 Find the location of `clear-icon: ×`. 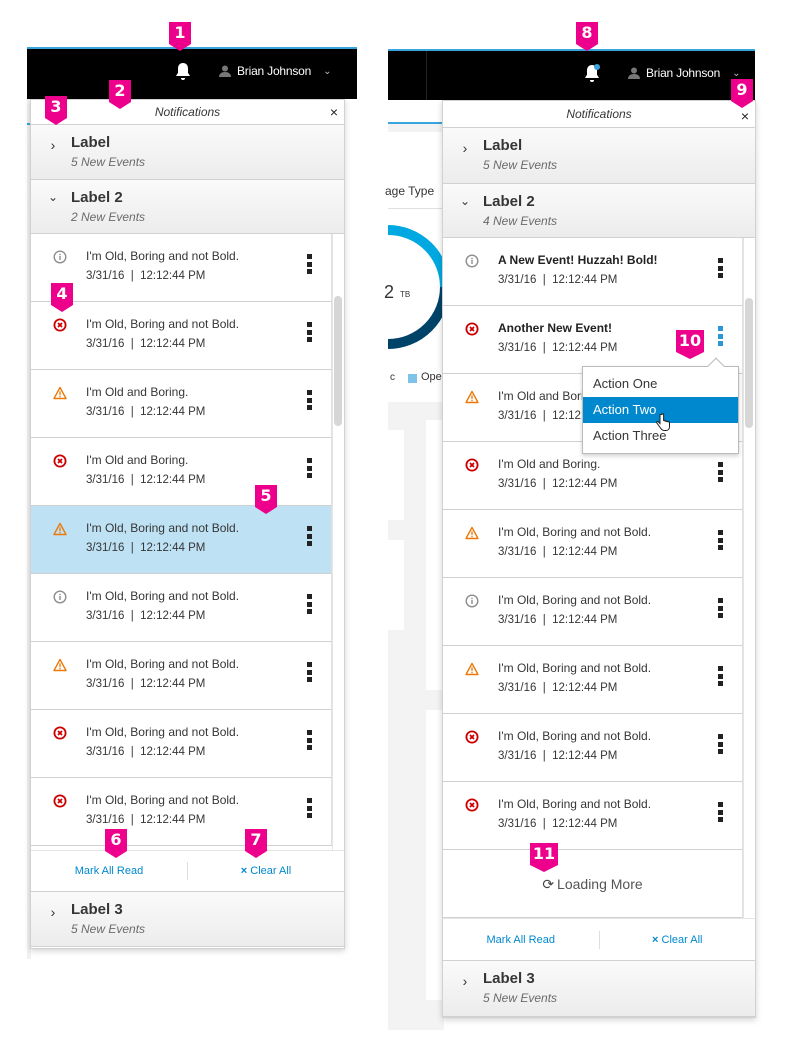

clear-icon: × is located at coordinates (244, 871).